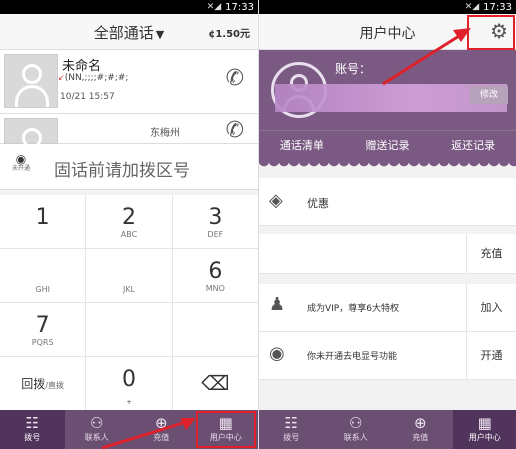 Image resolution: width=516 pixels, height=449 pixels. Describe the element at coordinates (42, 289) in the screenshot. I see `key-letters: GHI` at that location.